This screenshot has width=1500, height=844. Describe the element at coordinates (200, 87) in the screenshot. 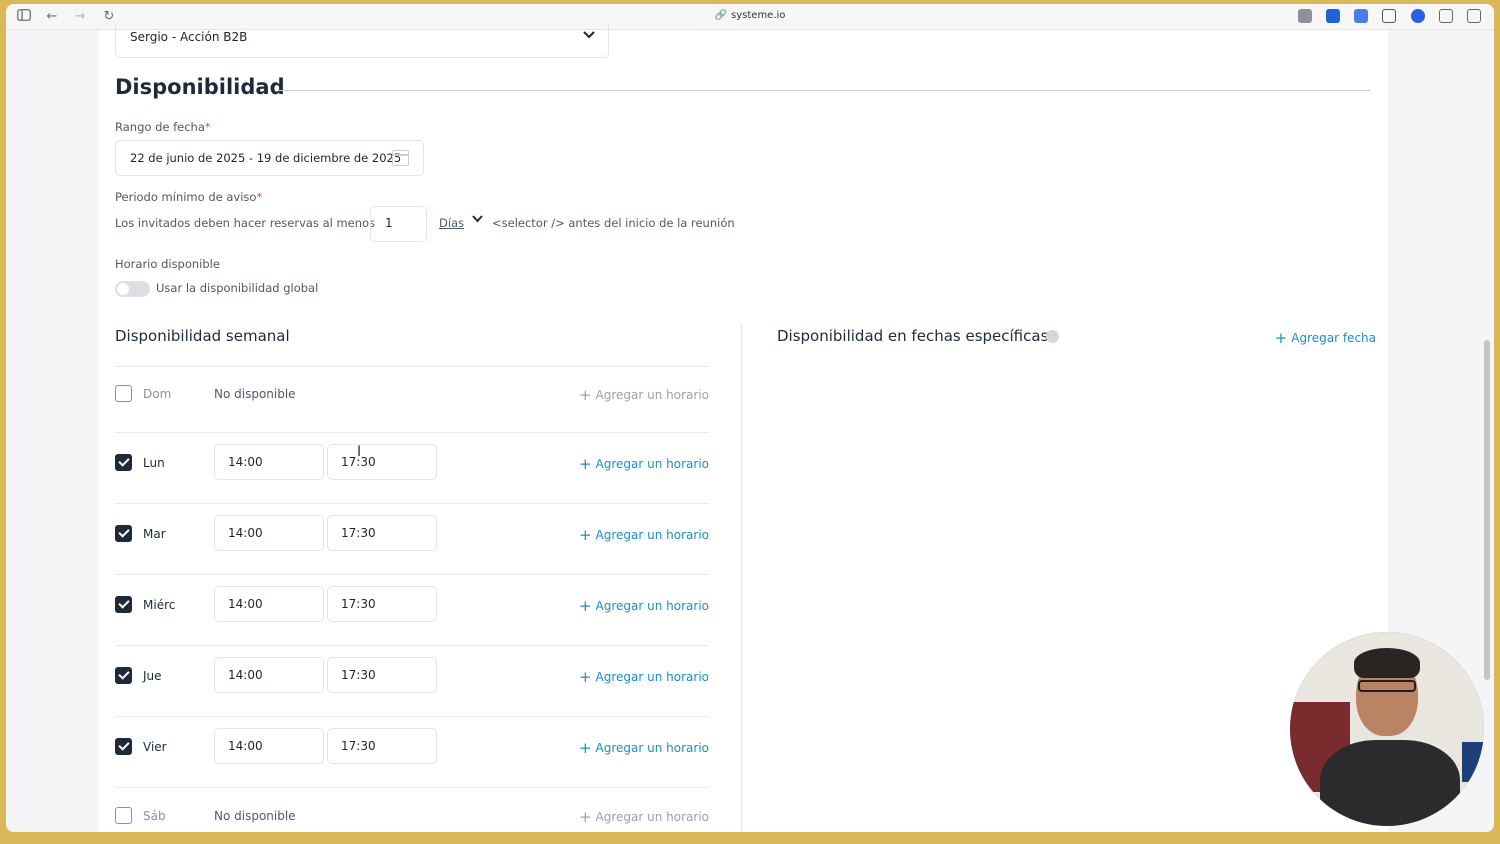

I see `section-title: Disponibilidad` at that location.